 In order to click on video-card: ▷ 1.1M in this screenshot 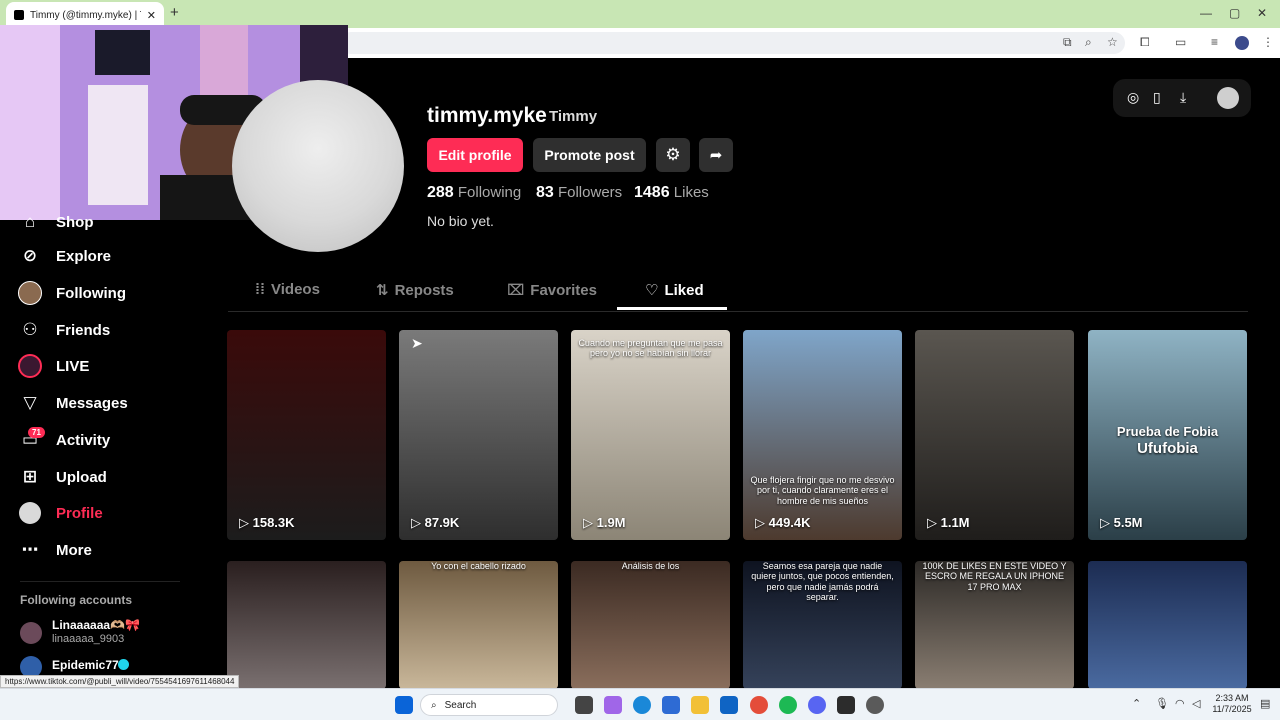, I will do `click(994, 435)`.